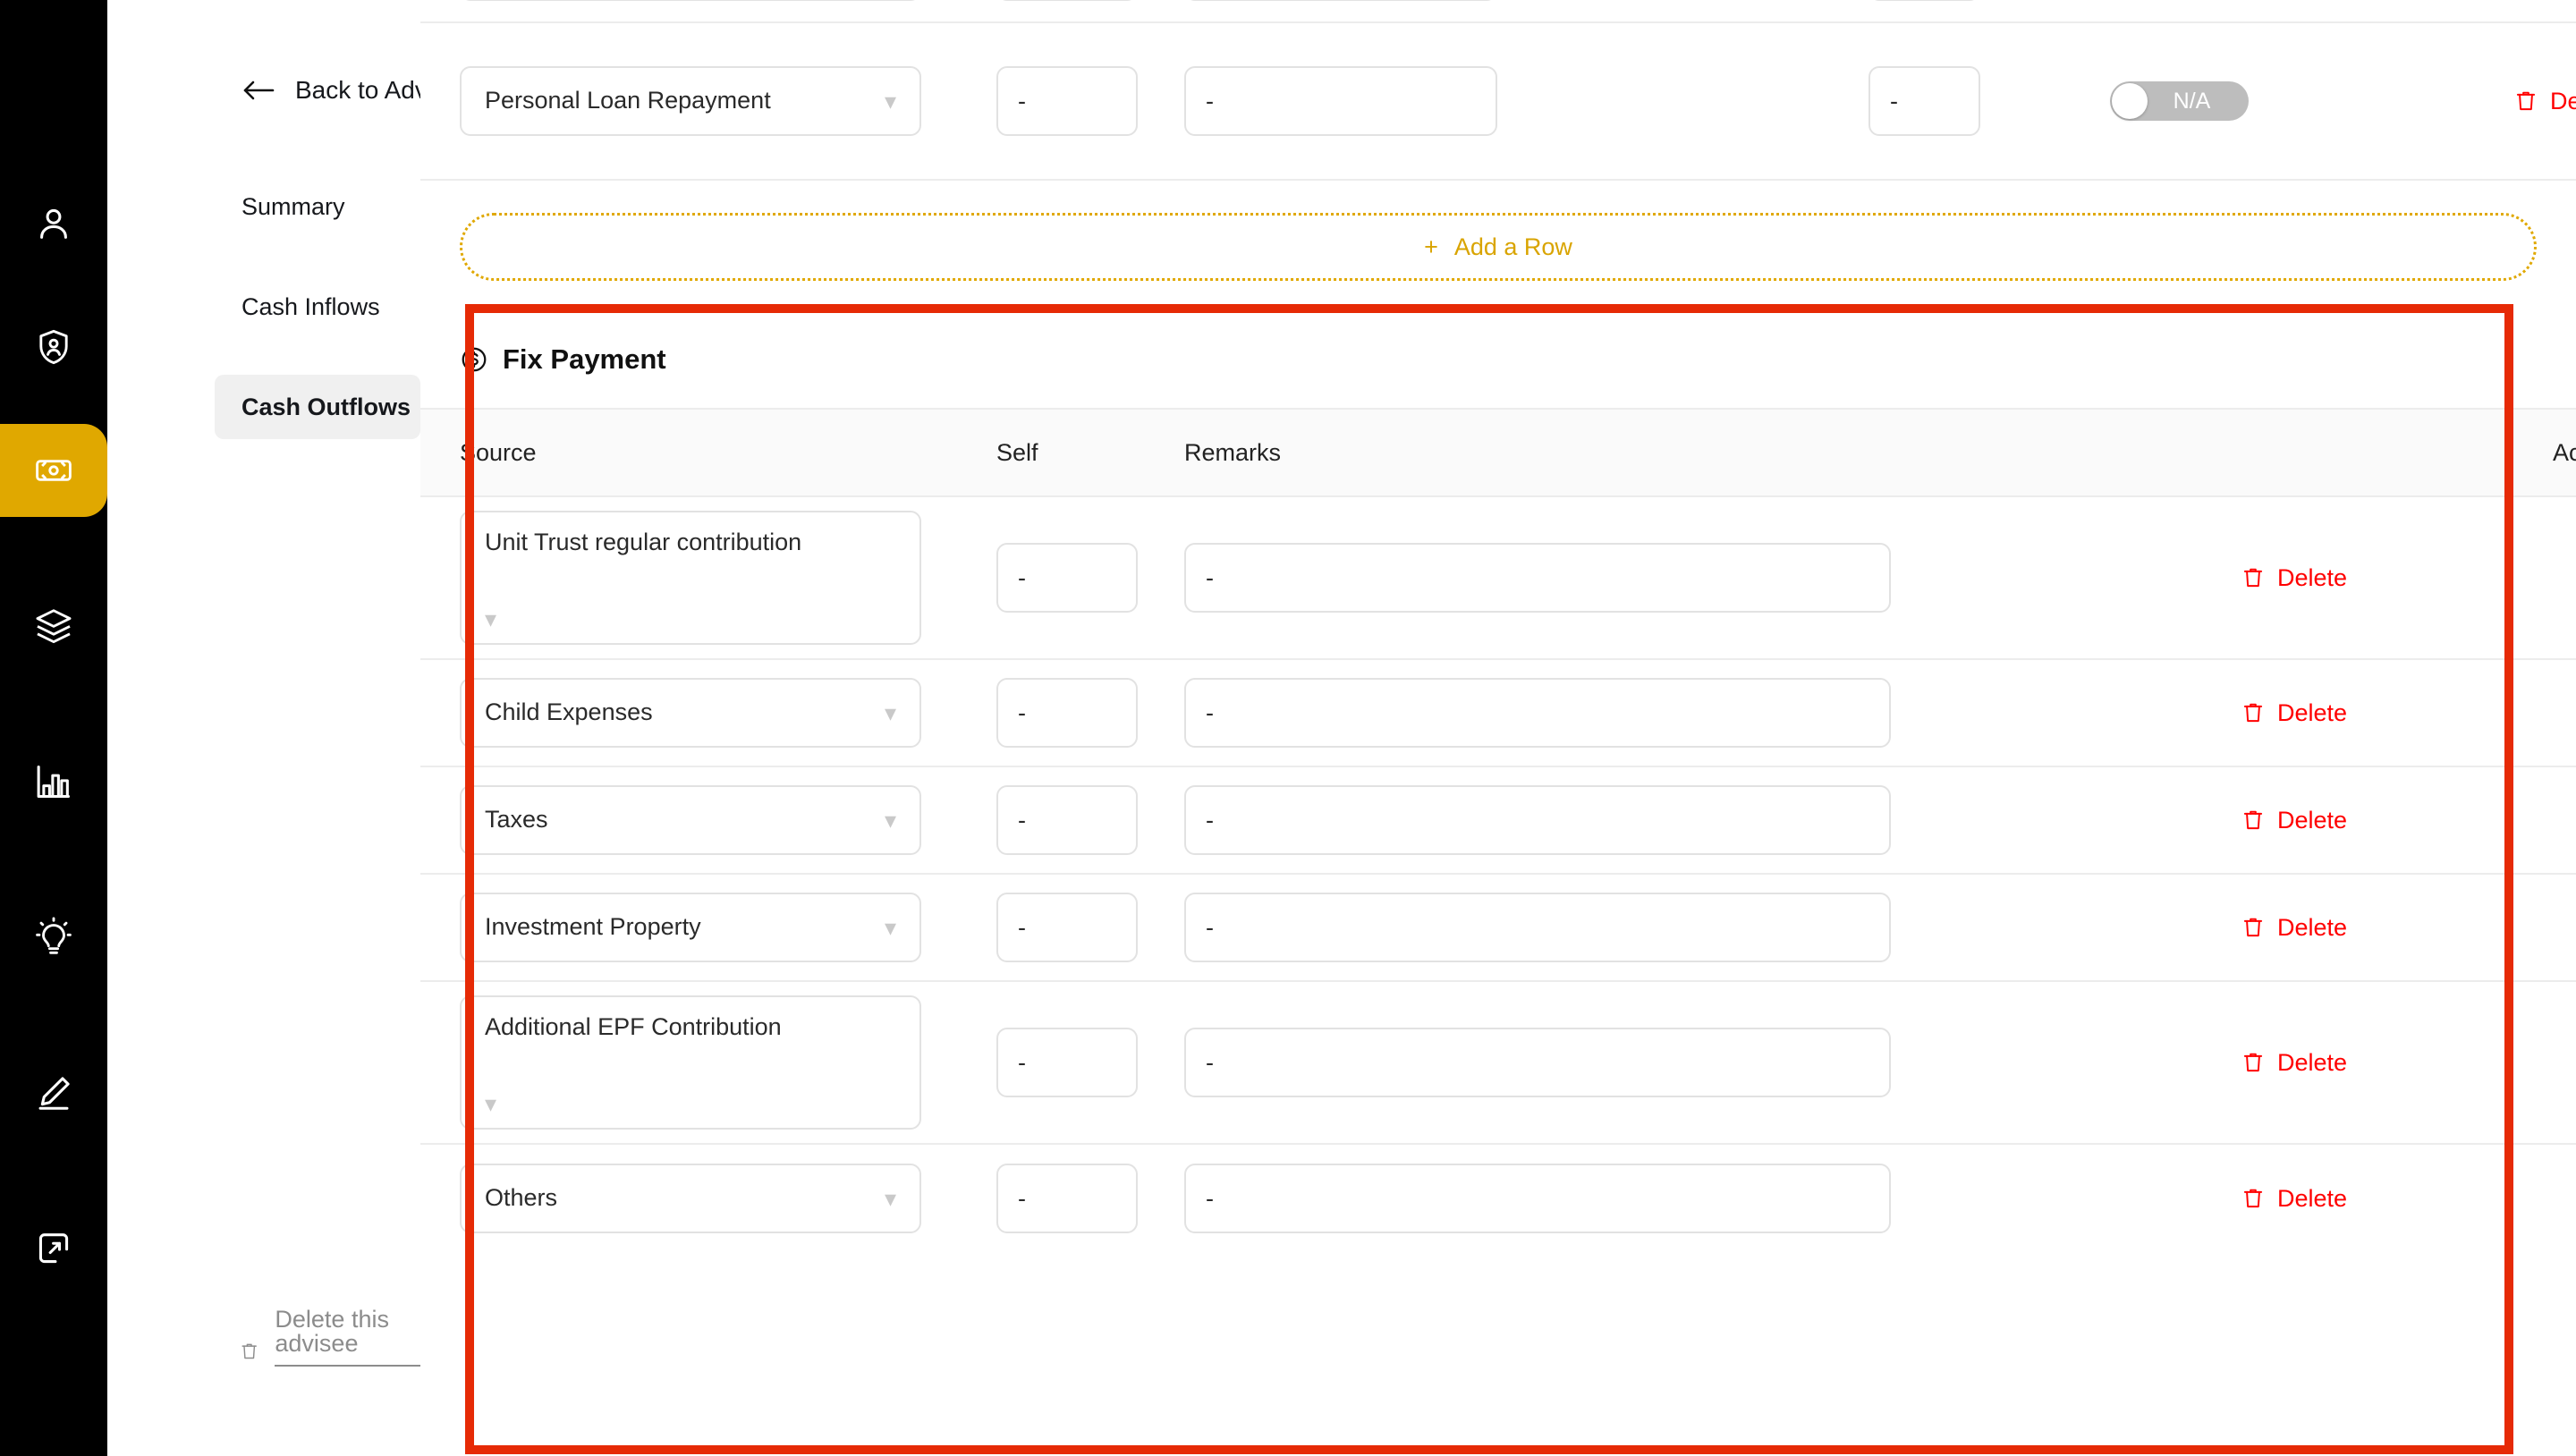 The width and height of the screenshot is (2576, 1456). I want to click on secondary-input, so click(1340, 0).